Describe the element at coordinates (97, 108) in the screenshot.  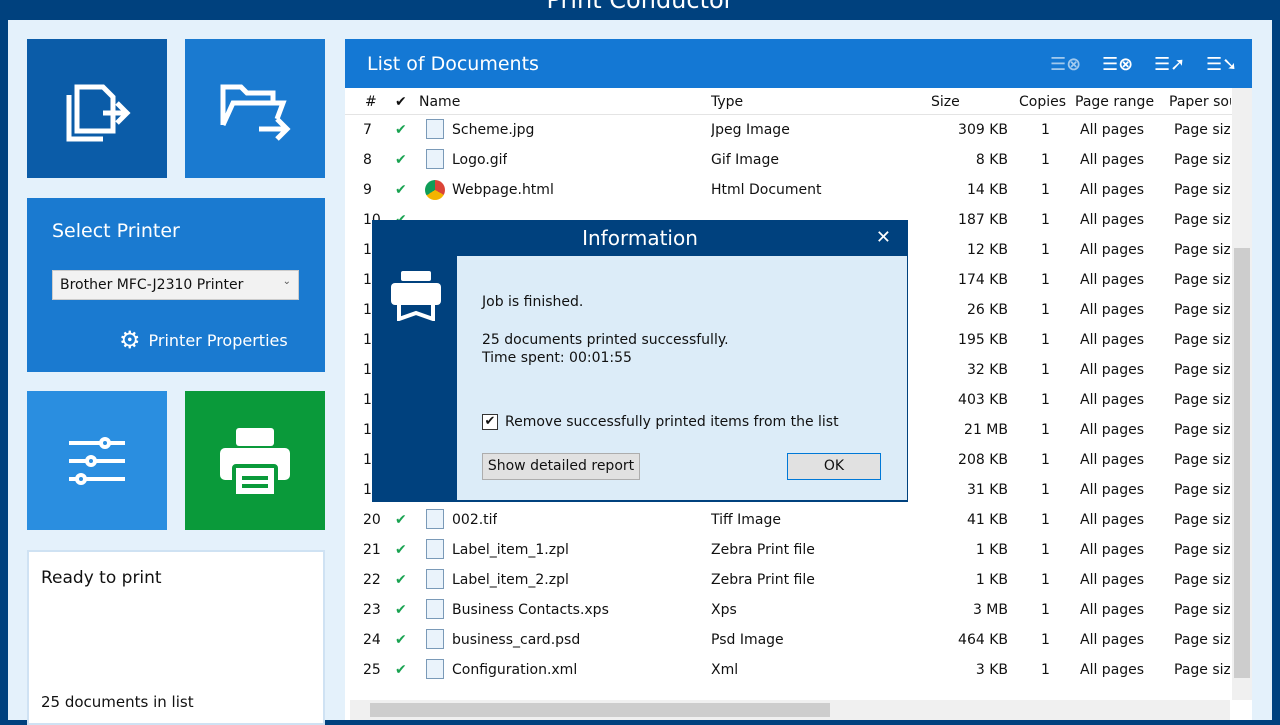
I see `add-files-button` at that location.